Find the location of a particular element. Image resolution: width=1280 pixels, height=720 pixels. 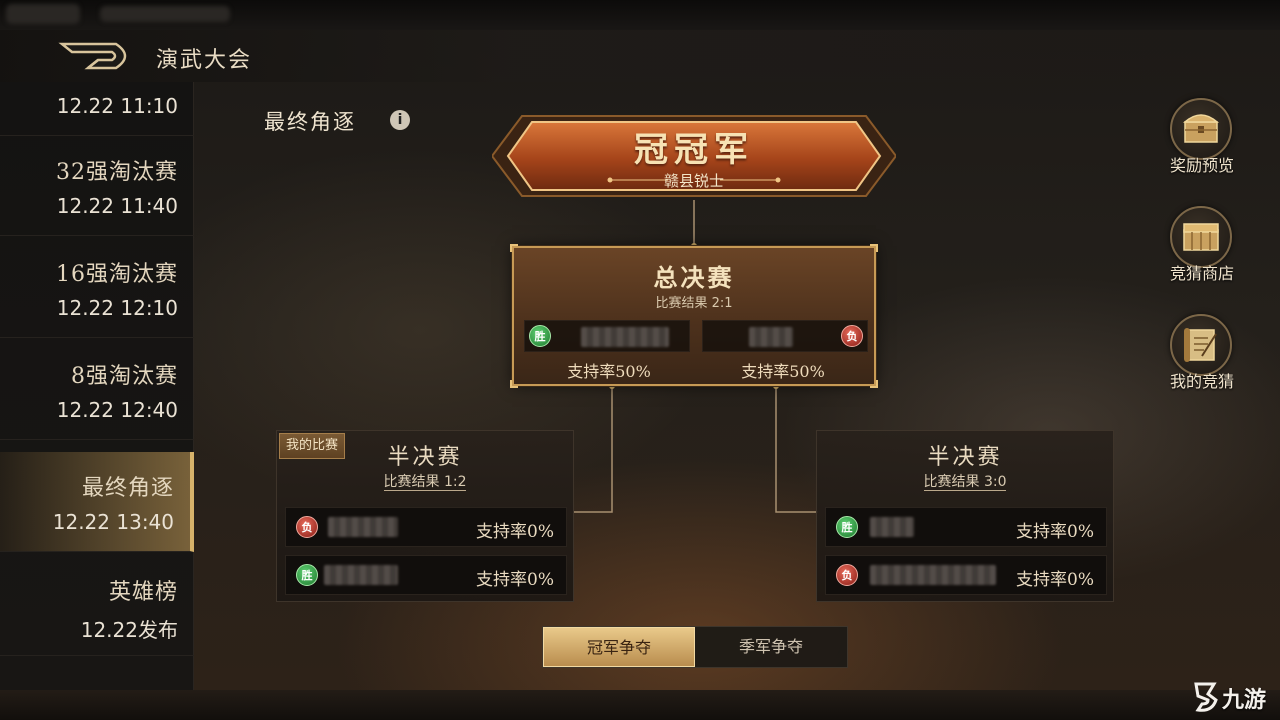

tab-third-place: 季军争夺 is located at coordinates (771, 647).